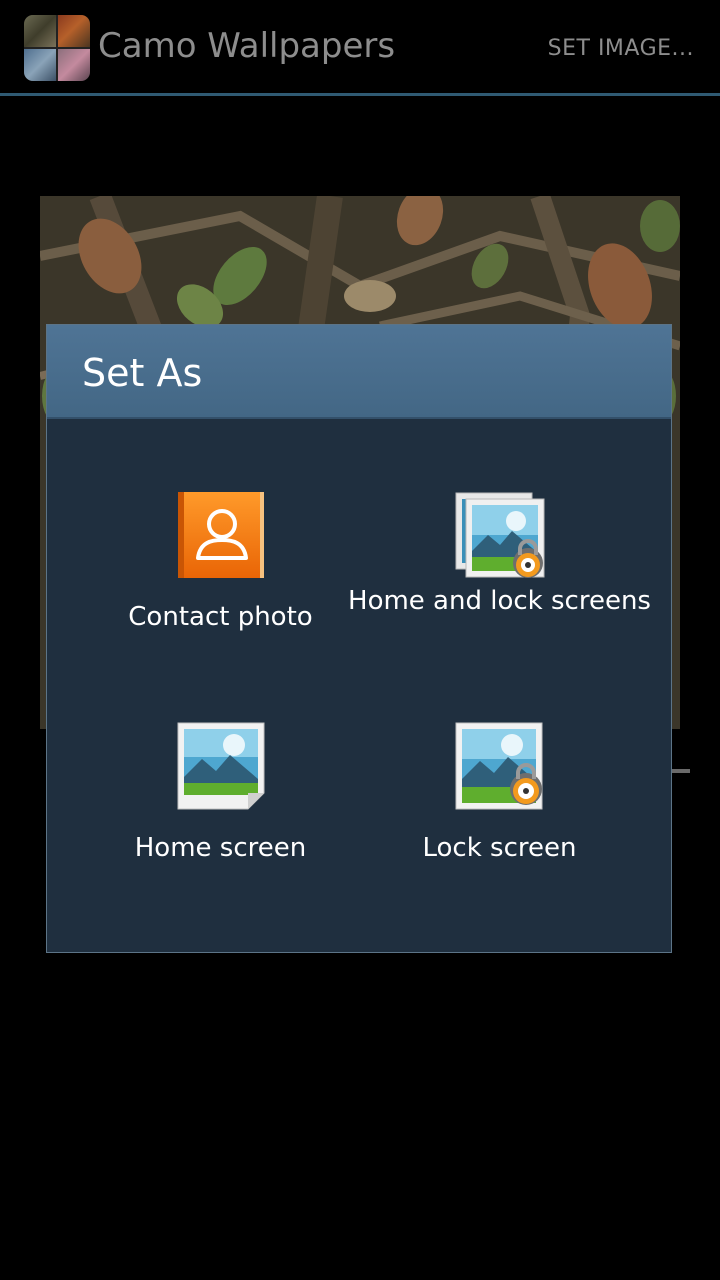 The image size is (720, 1280). Describe the element at coordinates (681, 771) in the screenshot. I see `divider-mark` at that location.